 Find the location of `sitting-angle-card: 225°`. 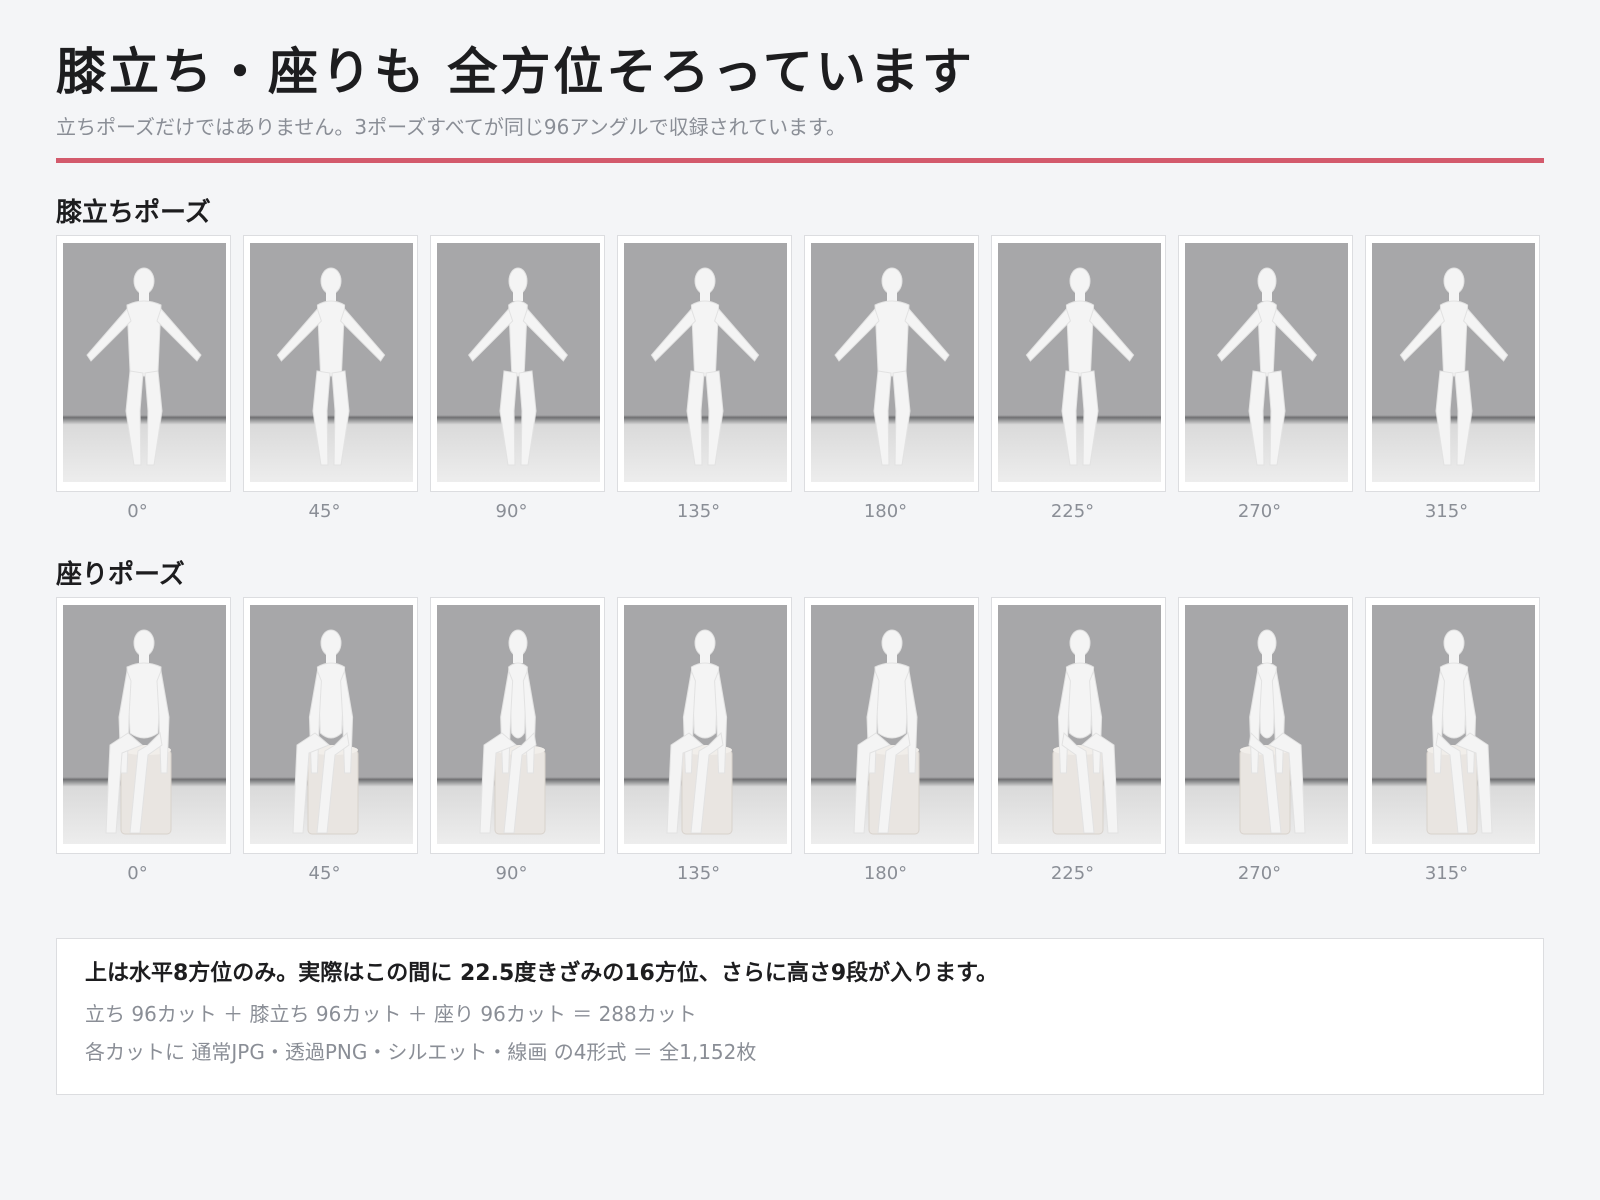

sitting-angle-card: 225° is located at coordinates (1078, 741).